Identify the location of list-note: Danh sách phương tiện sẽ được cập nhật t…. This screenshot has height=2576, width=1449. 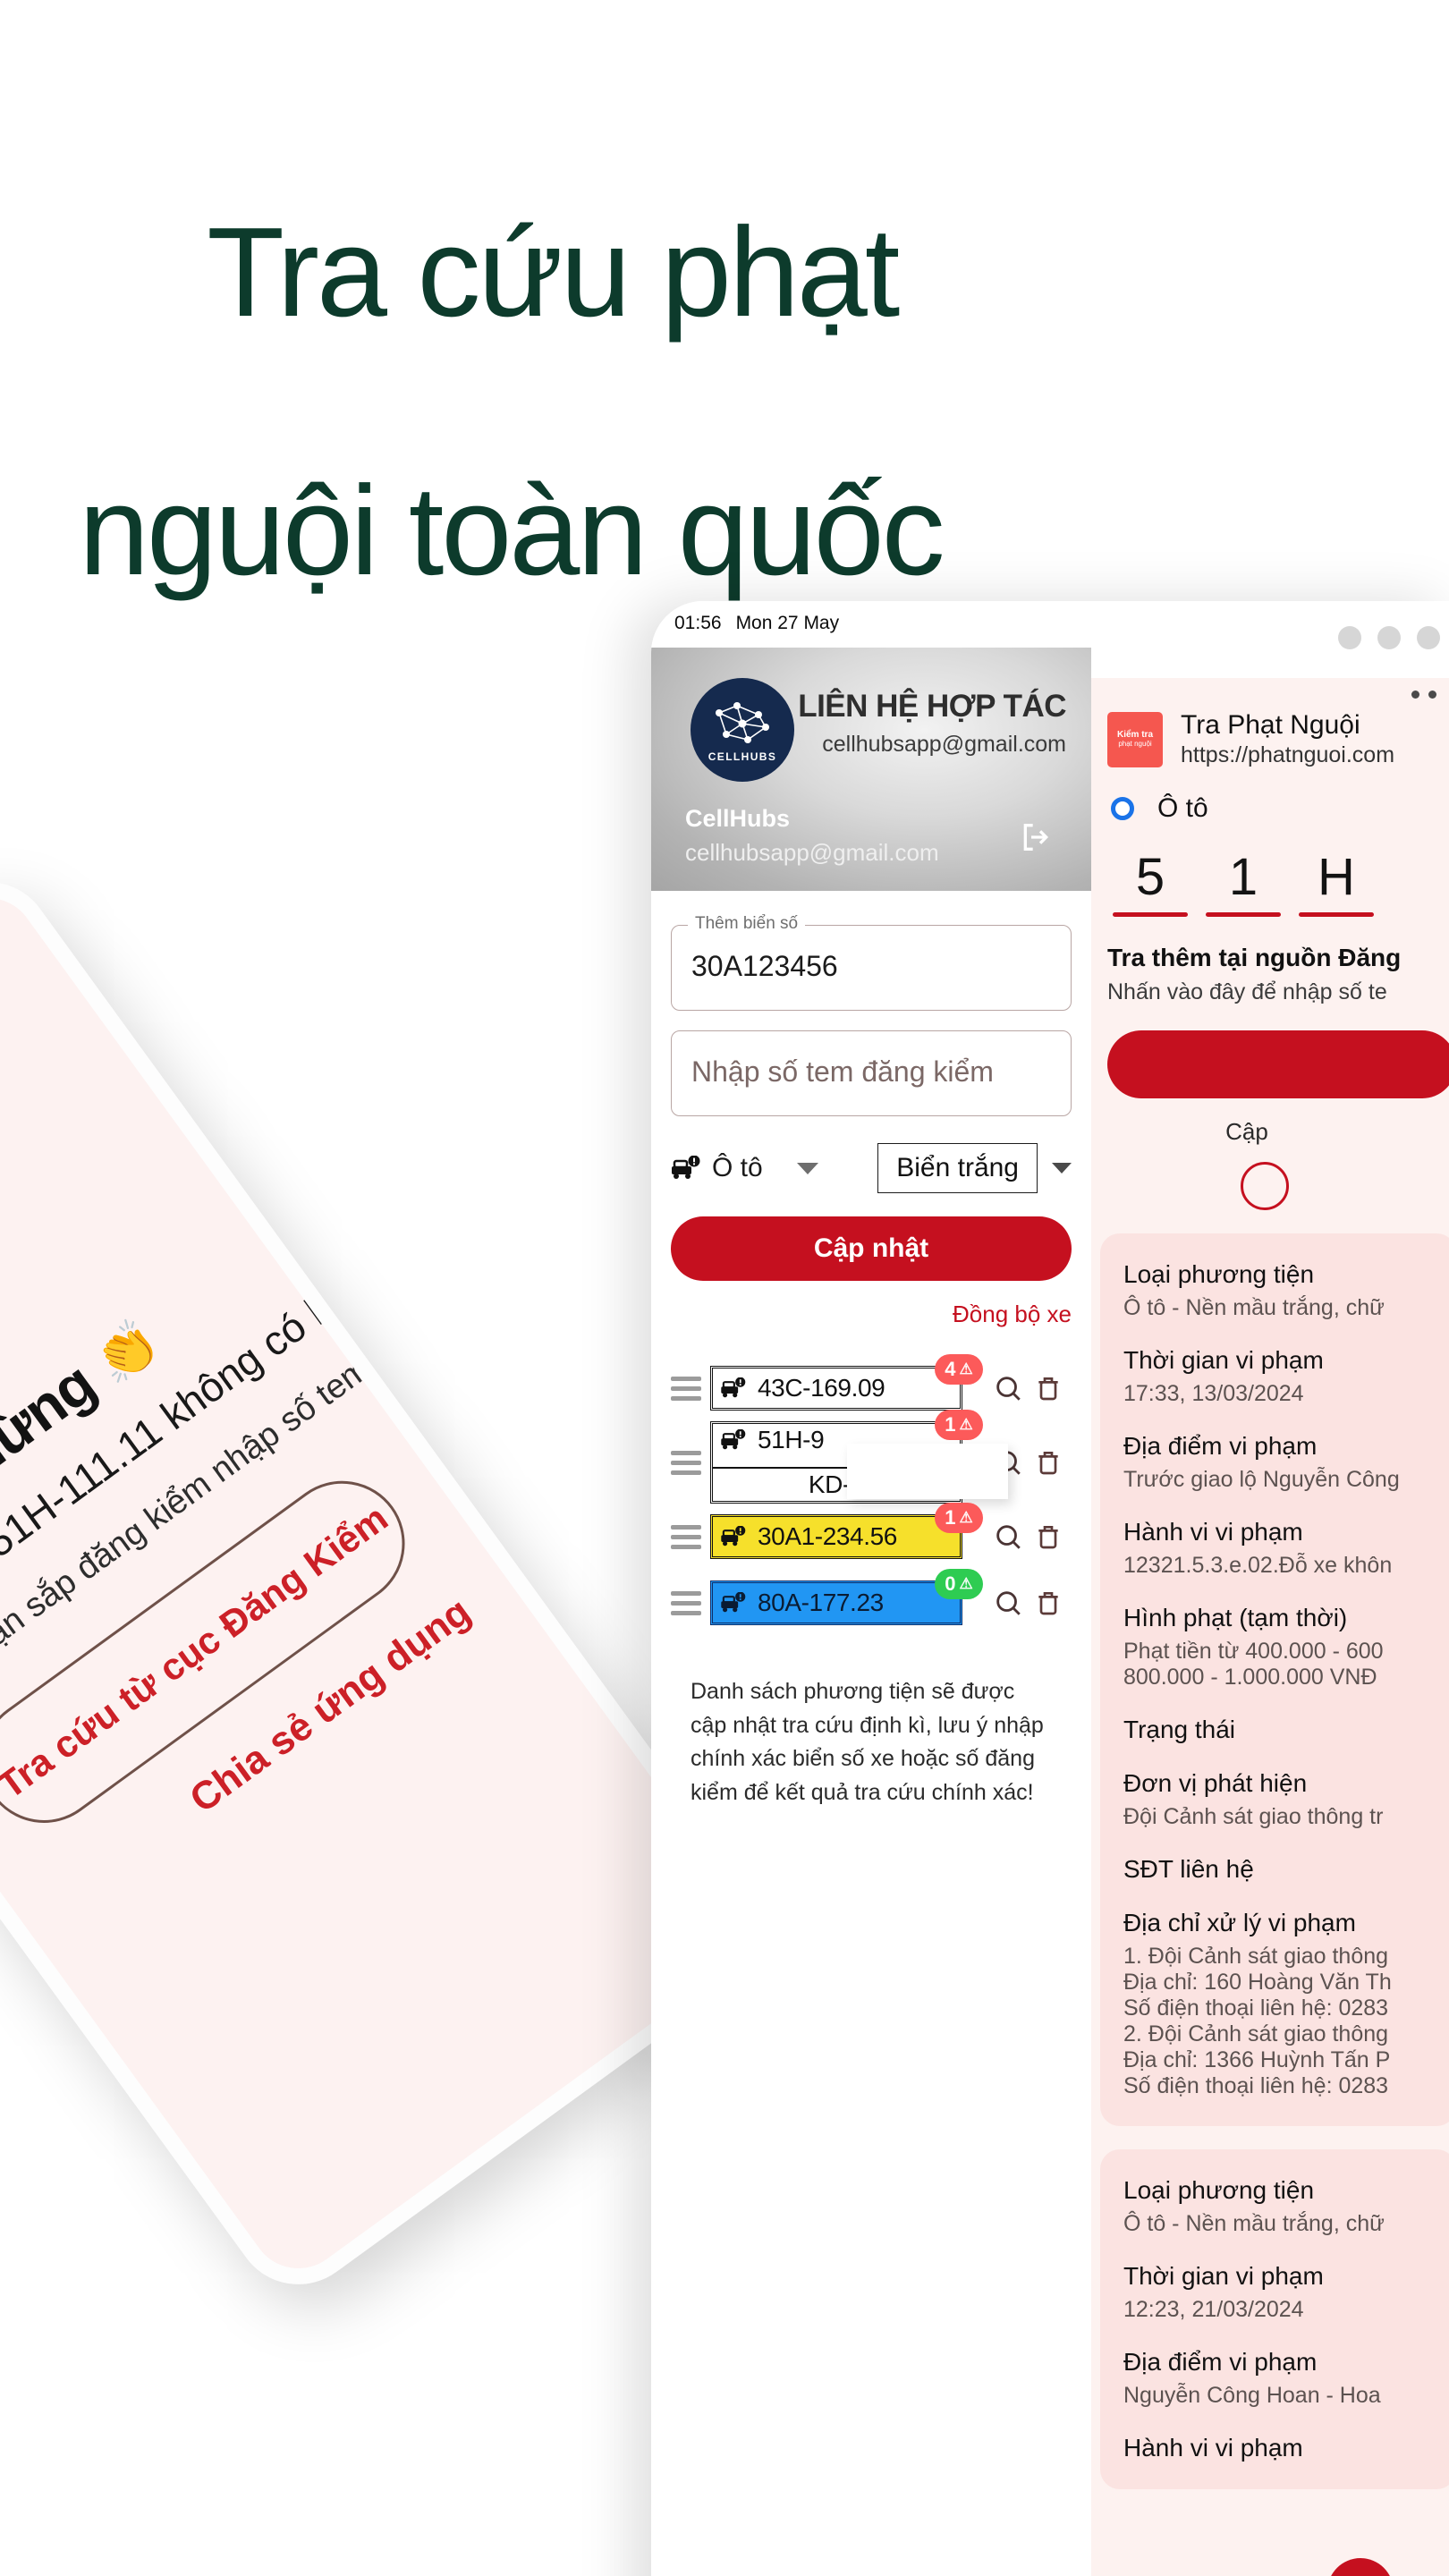
(867, 1742).